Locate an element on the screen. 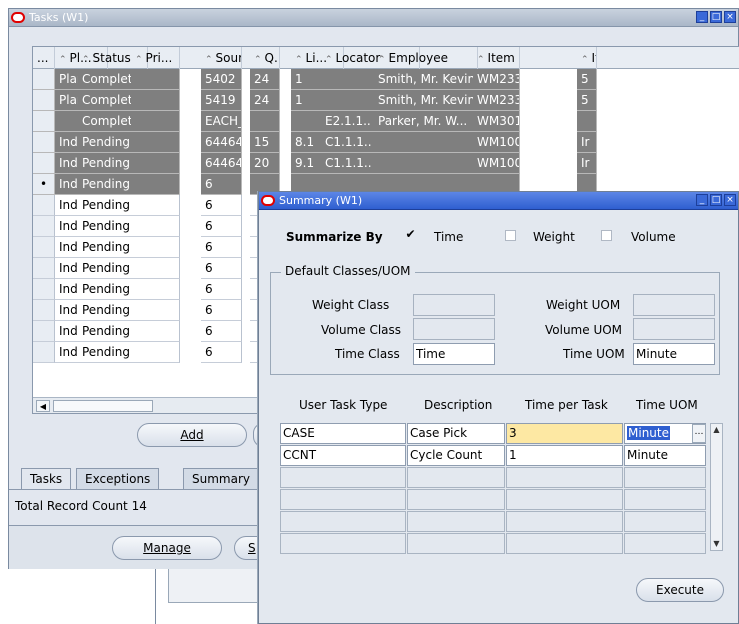 Image resolution: width=739 pixels, height=624 pixels. scroll-up-icon: ▲ is located at coordinates (716, 430).